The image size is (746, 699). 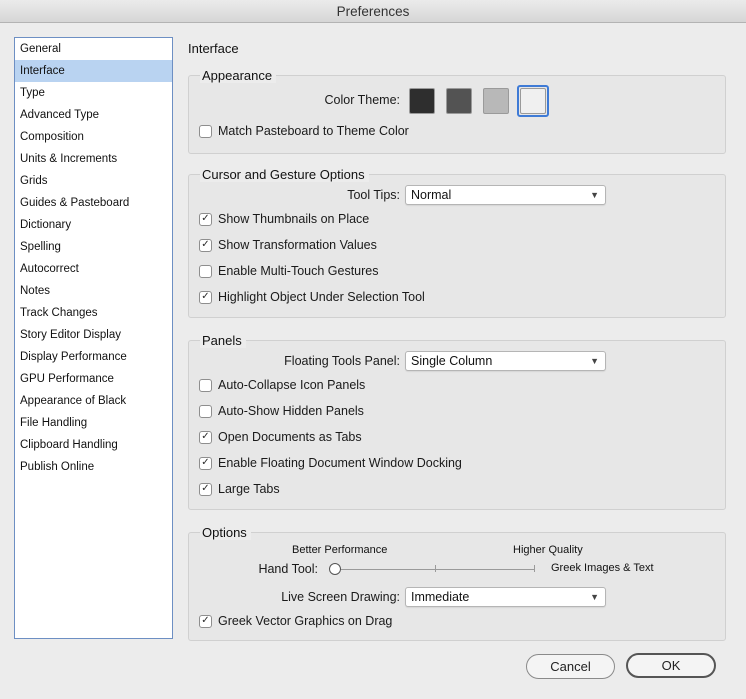 What do you see at coordinates (223, 340) in the screenshot?
I see `panels-group-title: Panels` at bounding box center [223, 340].